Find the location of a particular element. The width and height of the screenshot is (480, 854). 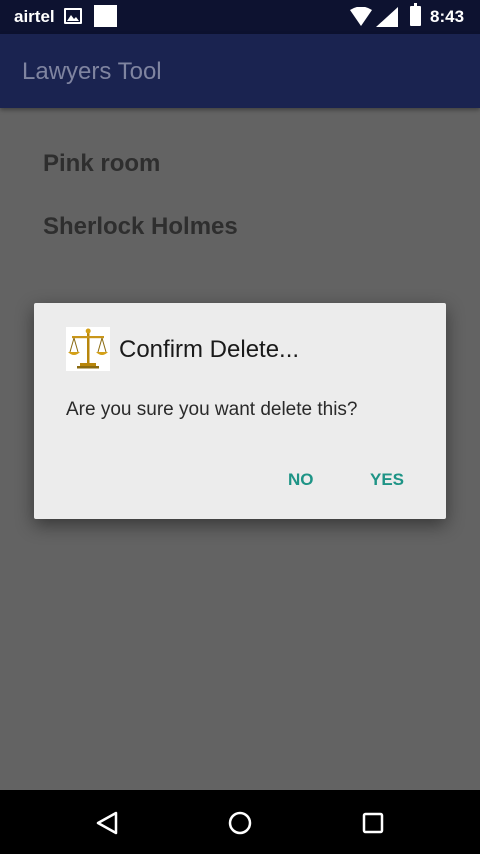

list-item: Sherlock Holmes is located at coordinates (140, 227).